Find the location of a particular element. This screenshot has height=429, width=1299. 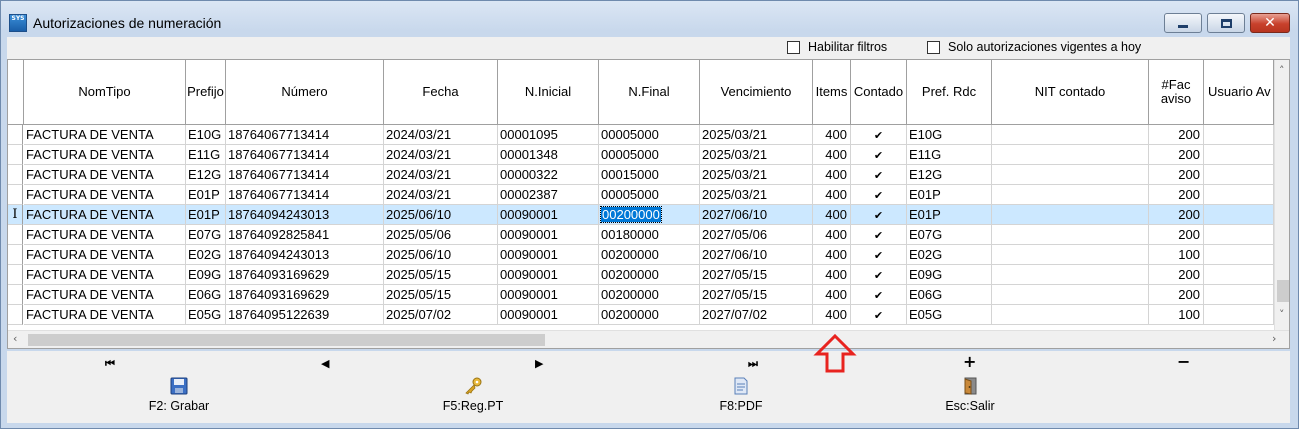

cell-prefijo: E06G is located at coordinates (206, 295).